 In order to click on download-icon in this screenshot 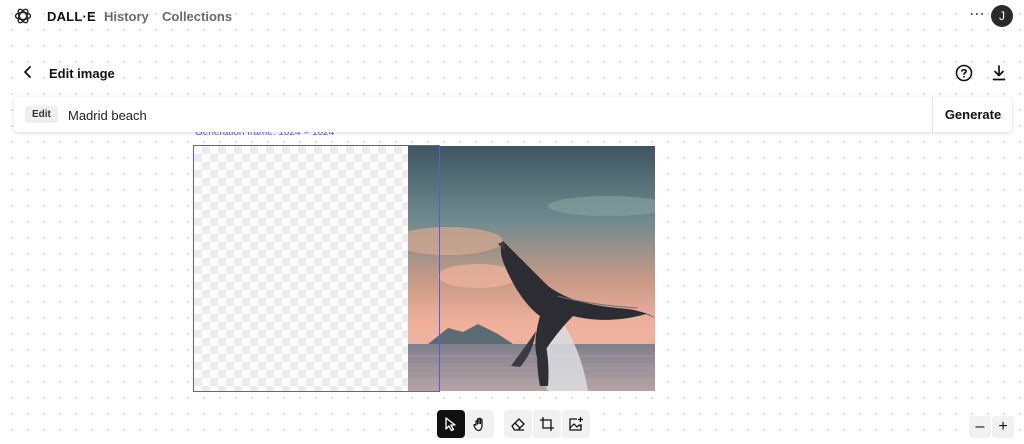, I will do `click(999, 73)`.